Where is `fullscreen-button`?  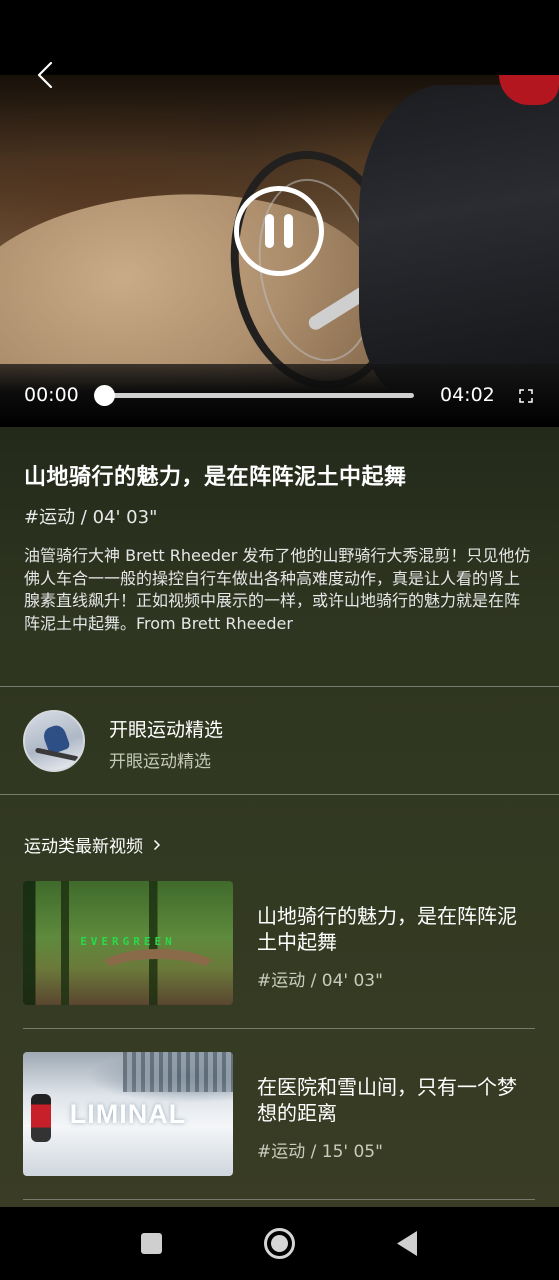 fullscreen-button is located at coordinates (526, 396).